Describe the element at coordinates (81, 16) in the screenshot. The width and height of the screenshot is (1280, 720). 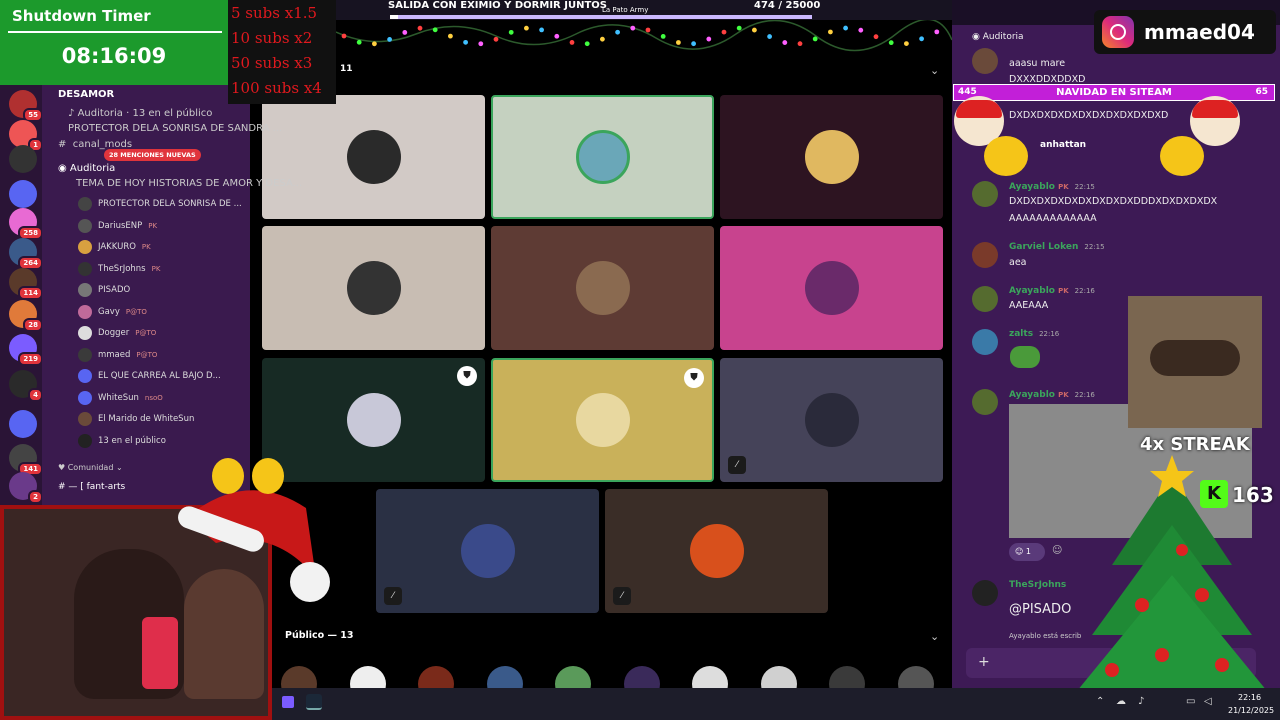
I see `timer-title: Shutdown Timer` at that location.